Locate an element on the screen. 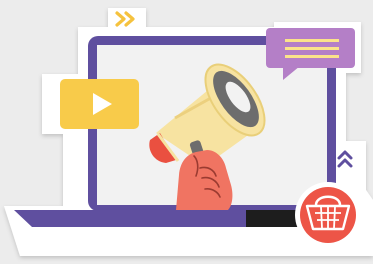 Image resolution: width=373 pixels, height=264 pixels. video-play-icon is located at coordinates (99, 104).